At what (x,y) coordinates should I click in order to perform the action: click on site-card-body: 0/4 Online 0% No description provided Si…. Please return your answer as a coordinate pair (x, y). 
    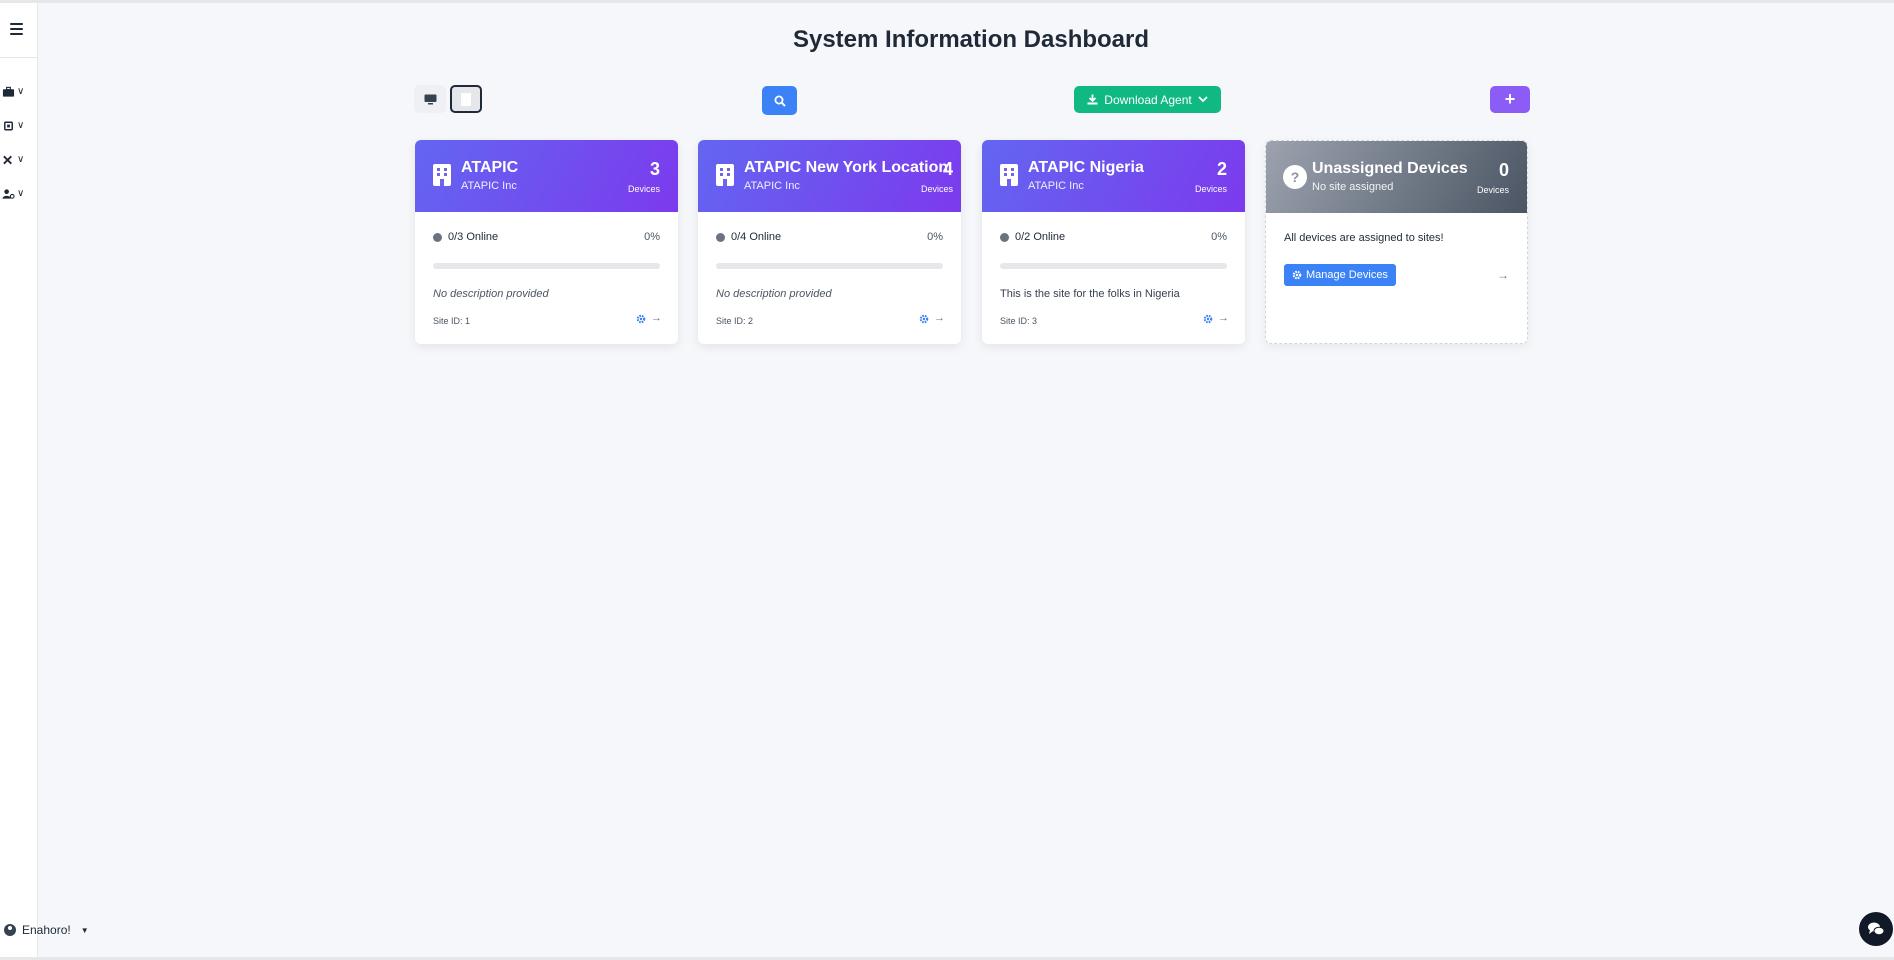
    Looking at the image, I should click on (829, 278).